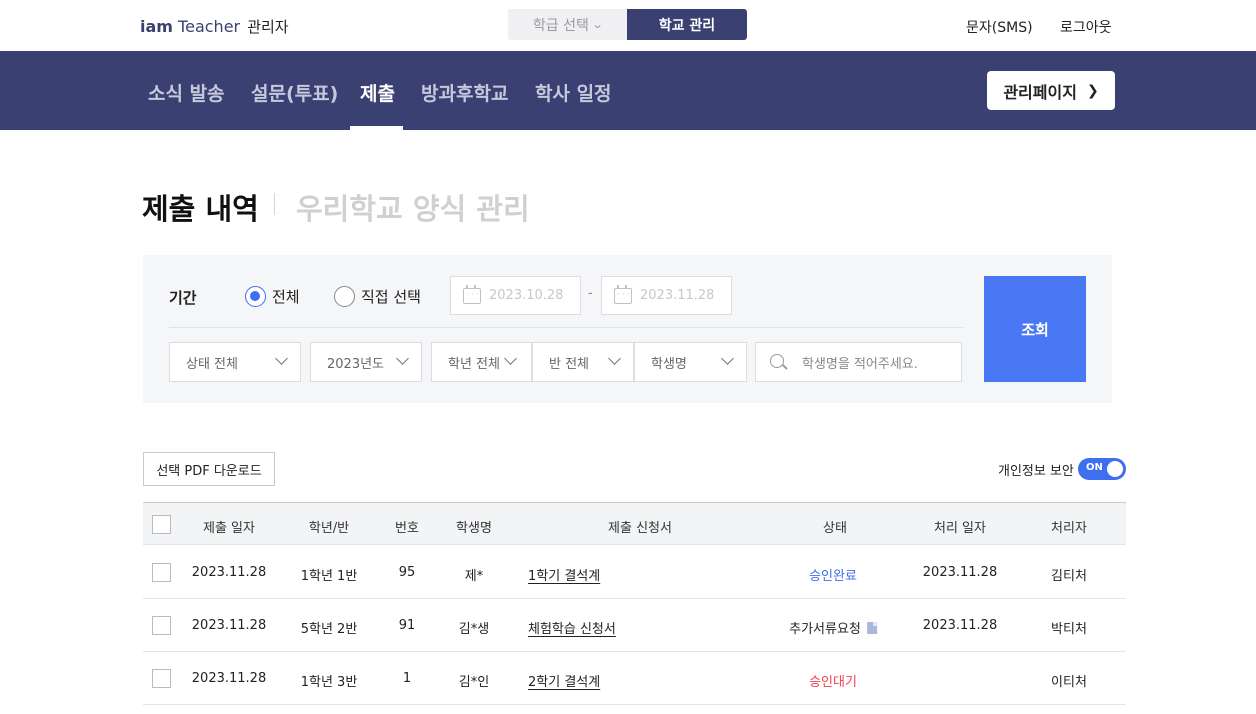 This screenshot has width=1256, height=714. I want to click on filter-divider, so click(566, 327).